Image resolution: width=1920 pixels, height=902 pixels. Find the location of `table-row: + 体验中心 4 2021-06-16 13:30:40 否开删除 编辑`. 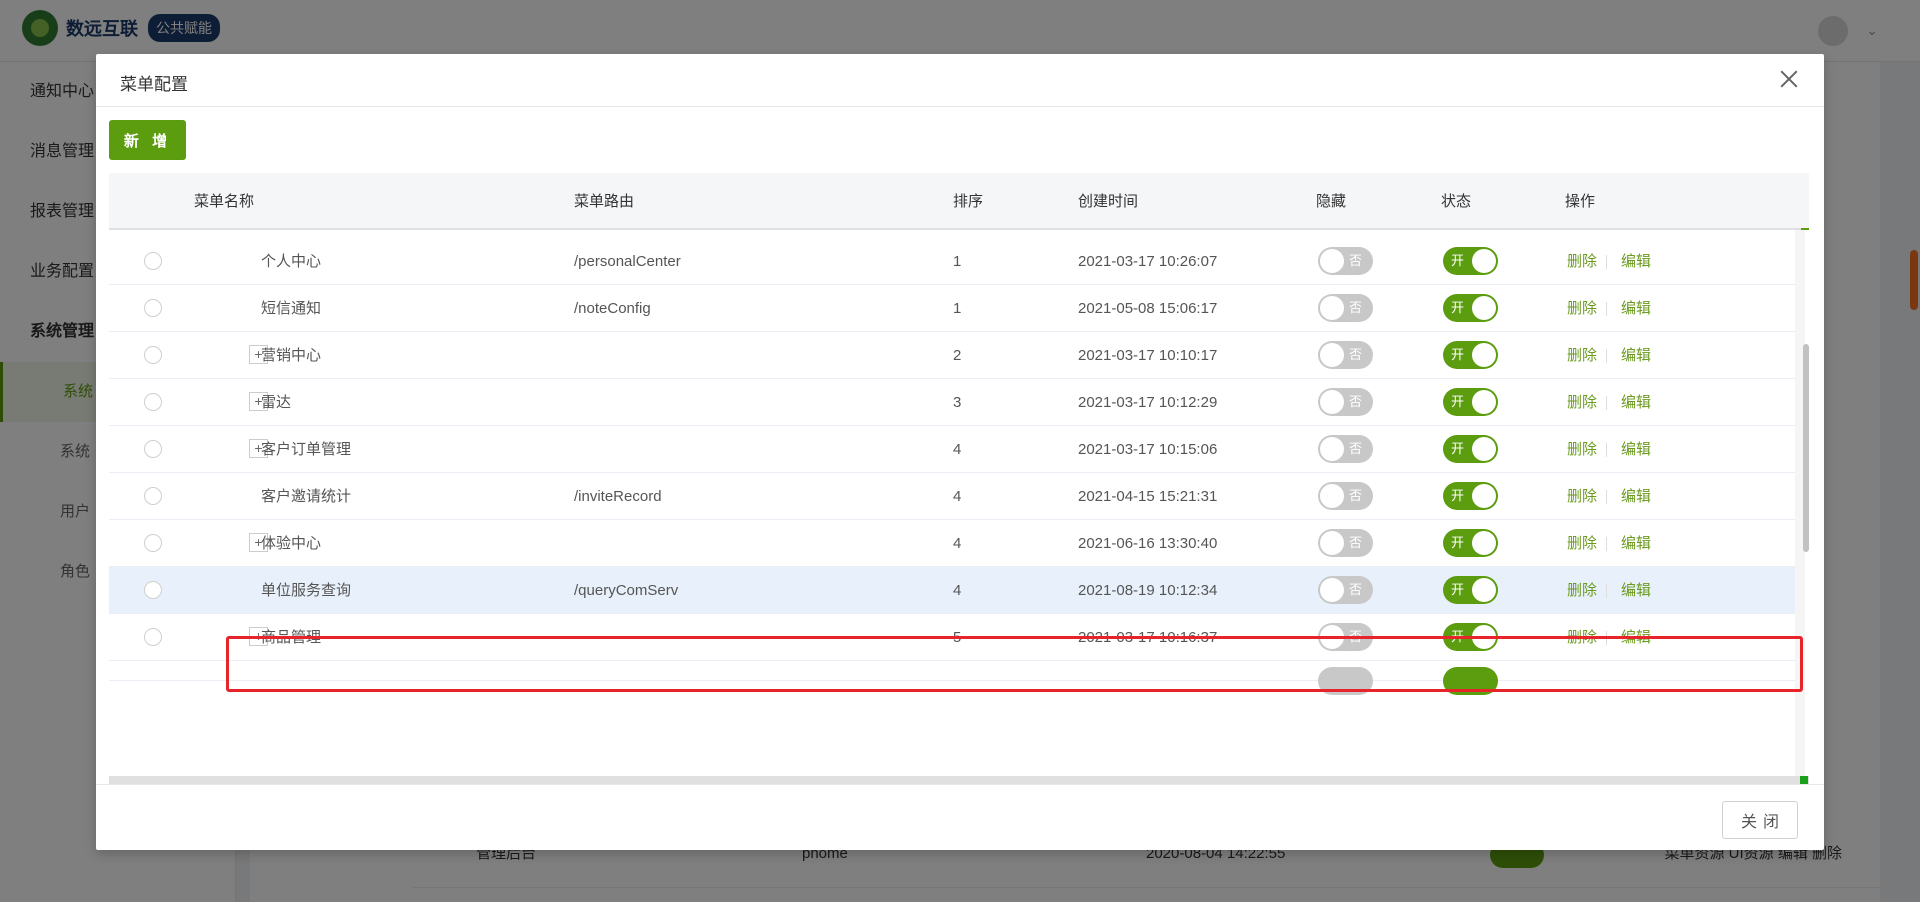

table-row: + 体验中心 4 2021-06-16 13:30:40 否开删除 编辑 is located at coordinates (952, 543).